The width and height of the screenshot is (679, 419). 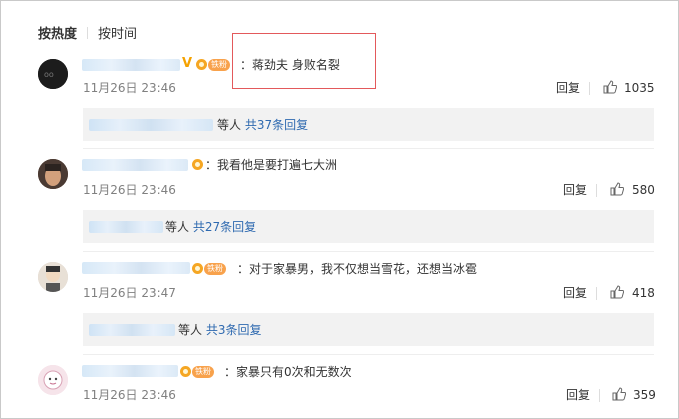 What do you see at coordinates (643, 190) in the screenshot?
I see `like-count: 580` at bounding box center [643, 190].